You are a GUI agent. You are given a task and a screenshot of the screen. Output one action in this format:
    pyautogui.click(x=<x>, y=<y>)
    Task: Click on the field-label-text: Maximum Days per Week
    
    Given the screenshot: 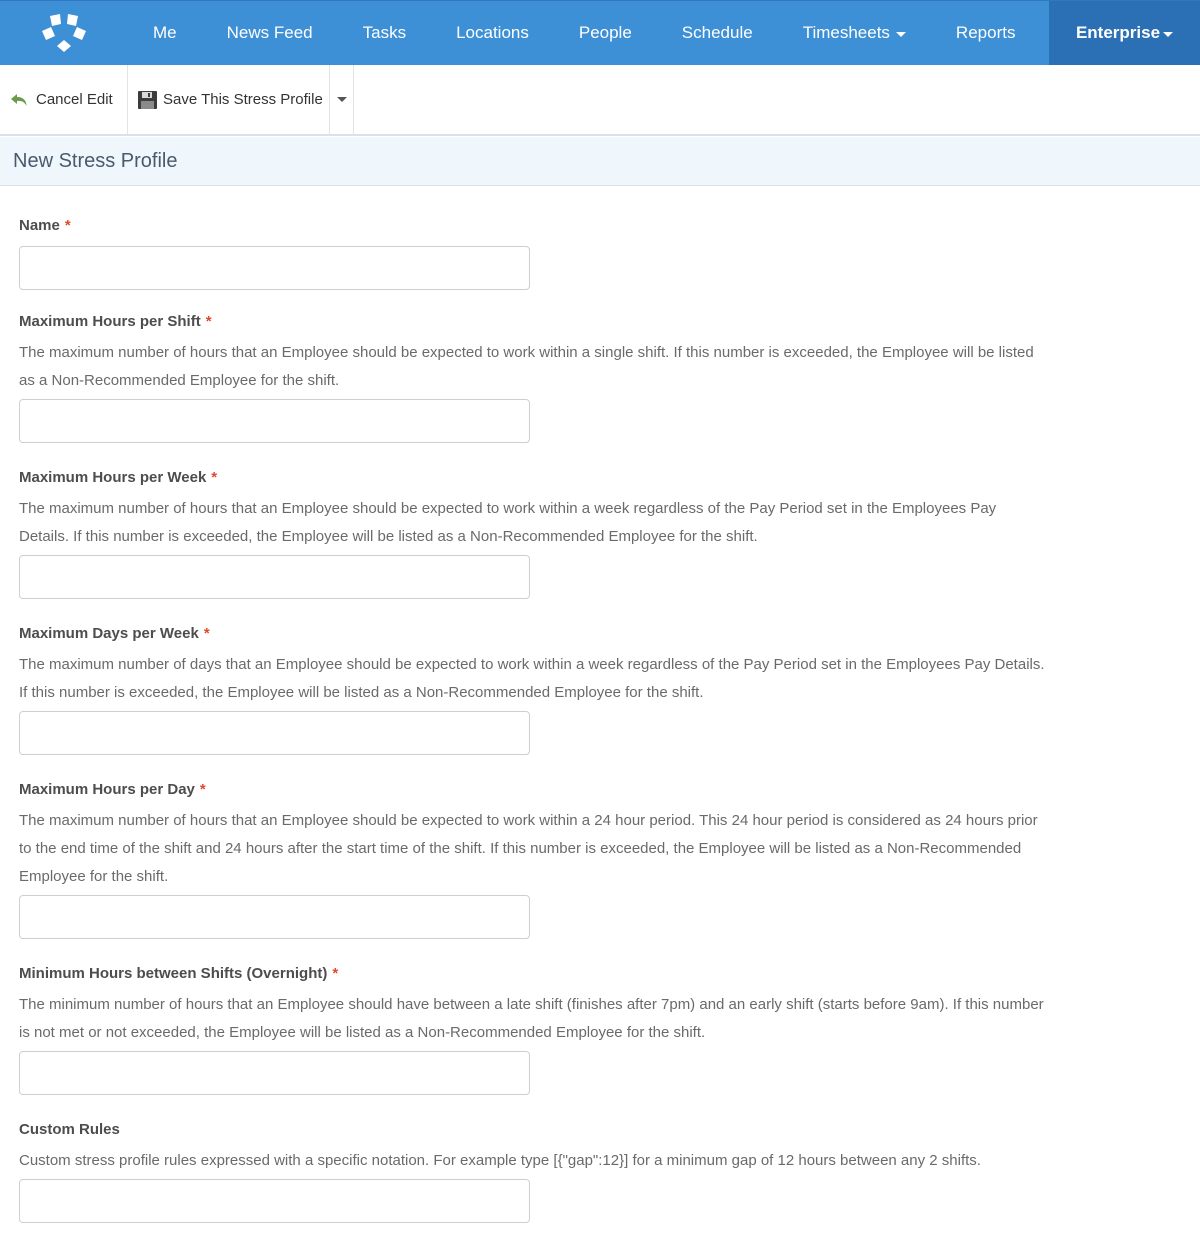 What is the action you would take?
    pyautogui.click(x=109, y=633)
    